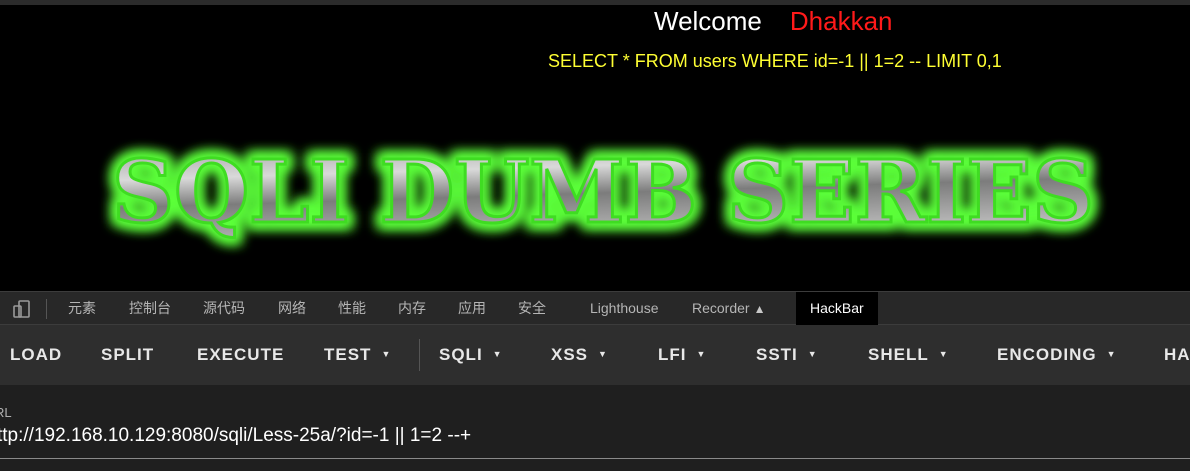 The width and height of the screenshot is (1190, 471). What do you see at coordinates (150, 308) in the screenshot?
I see `tab-console: 控制台` at bounding box center [150, 308].